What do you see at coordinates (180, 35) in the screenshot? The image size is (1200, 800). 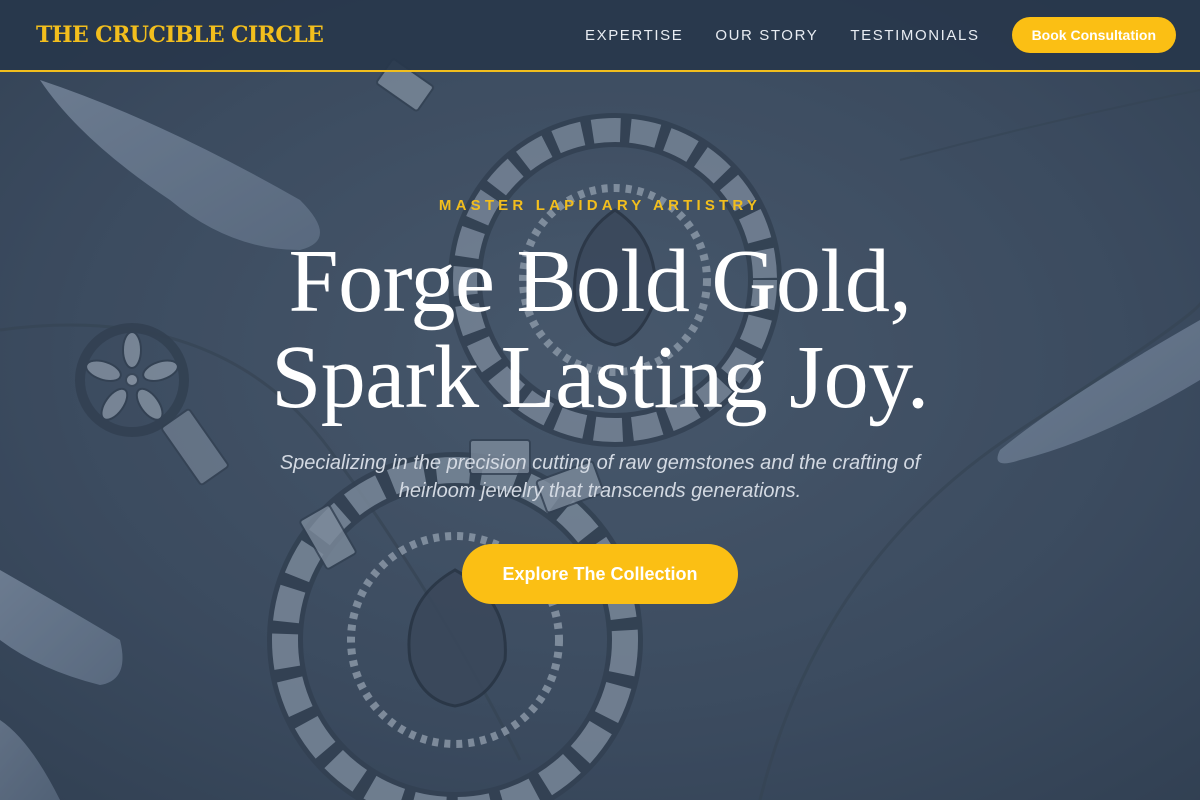 I see `brand-logo: THE CRUCIBLE CIRCLE` at bounding box center [180, 35].